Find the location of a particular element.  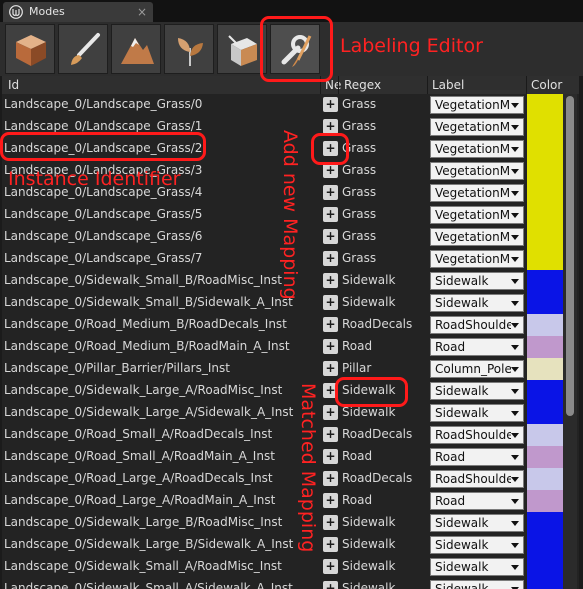

label-dropdown: Column_Pole is located at coordinates (477, 369).